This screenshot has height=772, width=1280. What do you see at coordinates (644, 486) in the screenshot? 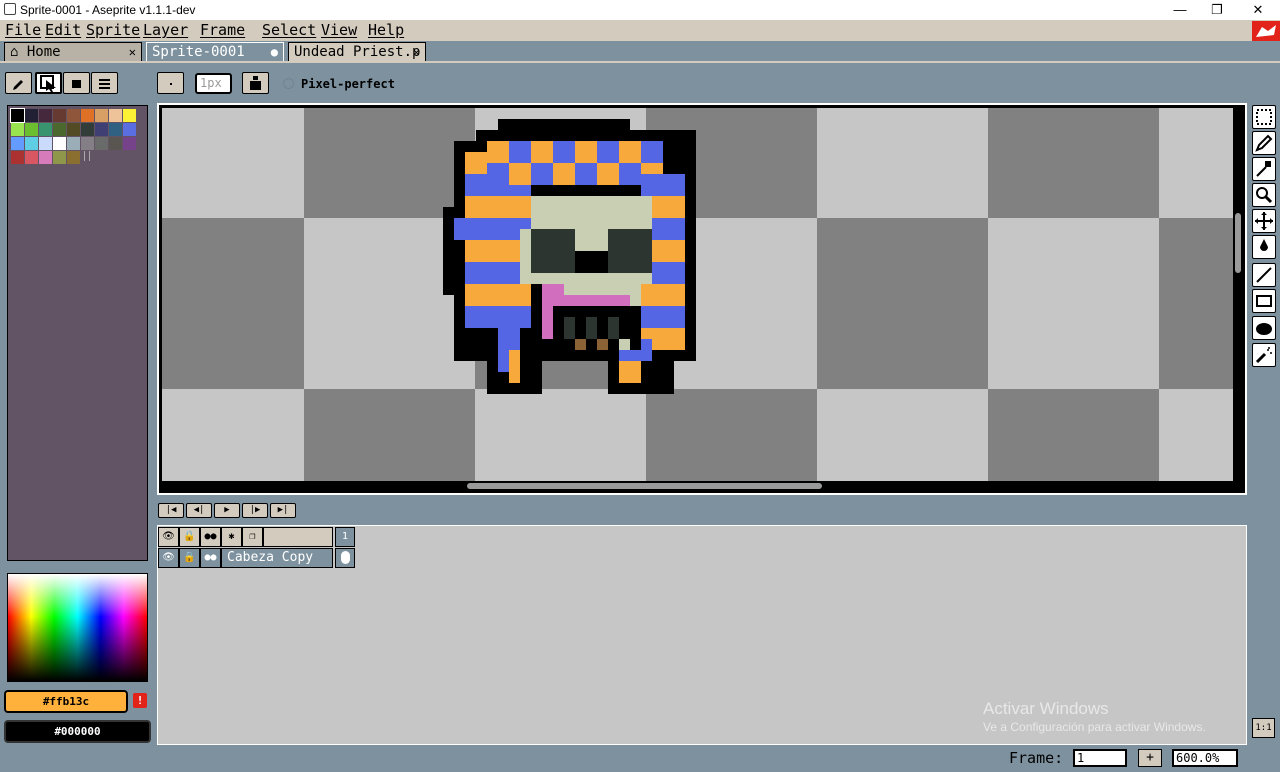
I see `horizontal-scroll-thumb` at bounding box center [644, 486].